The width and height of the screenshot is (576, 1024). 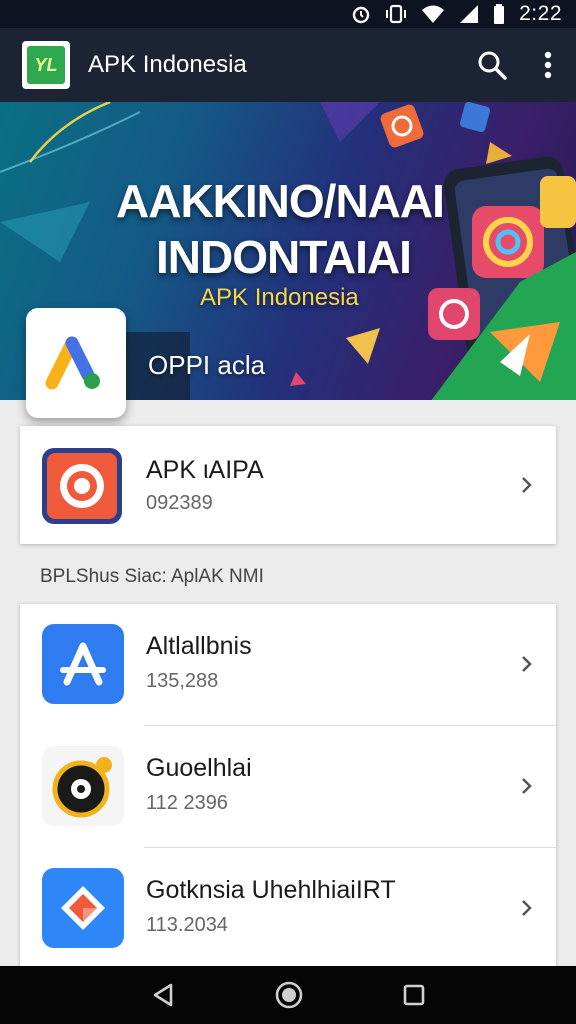 I want to click on list-item-subtitle: 113.2034, so click(x=187, y=925).